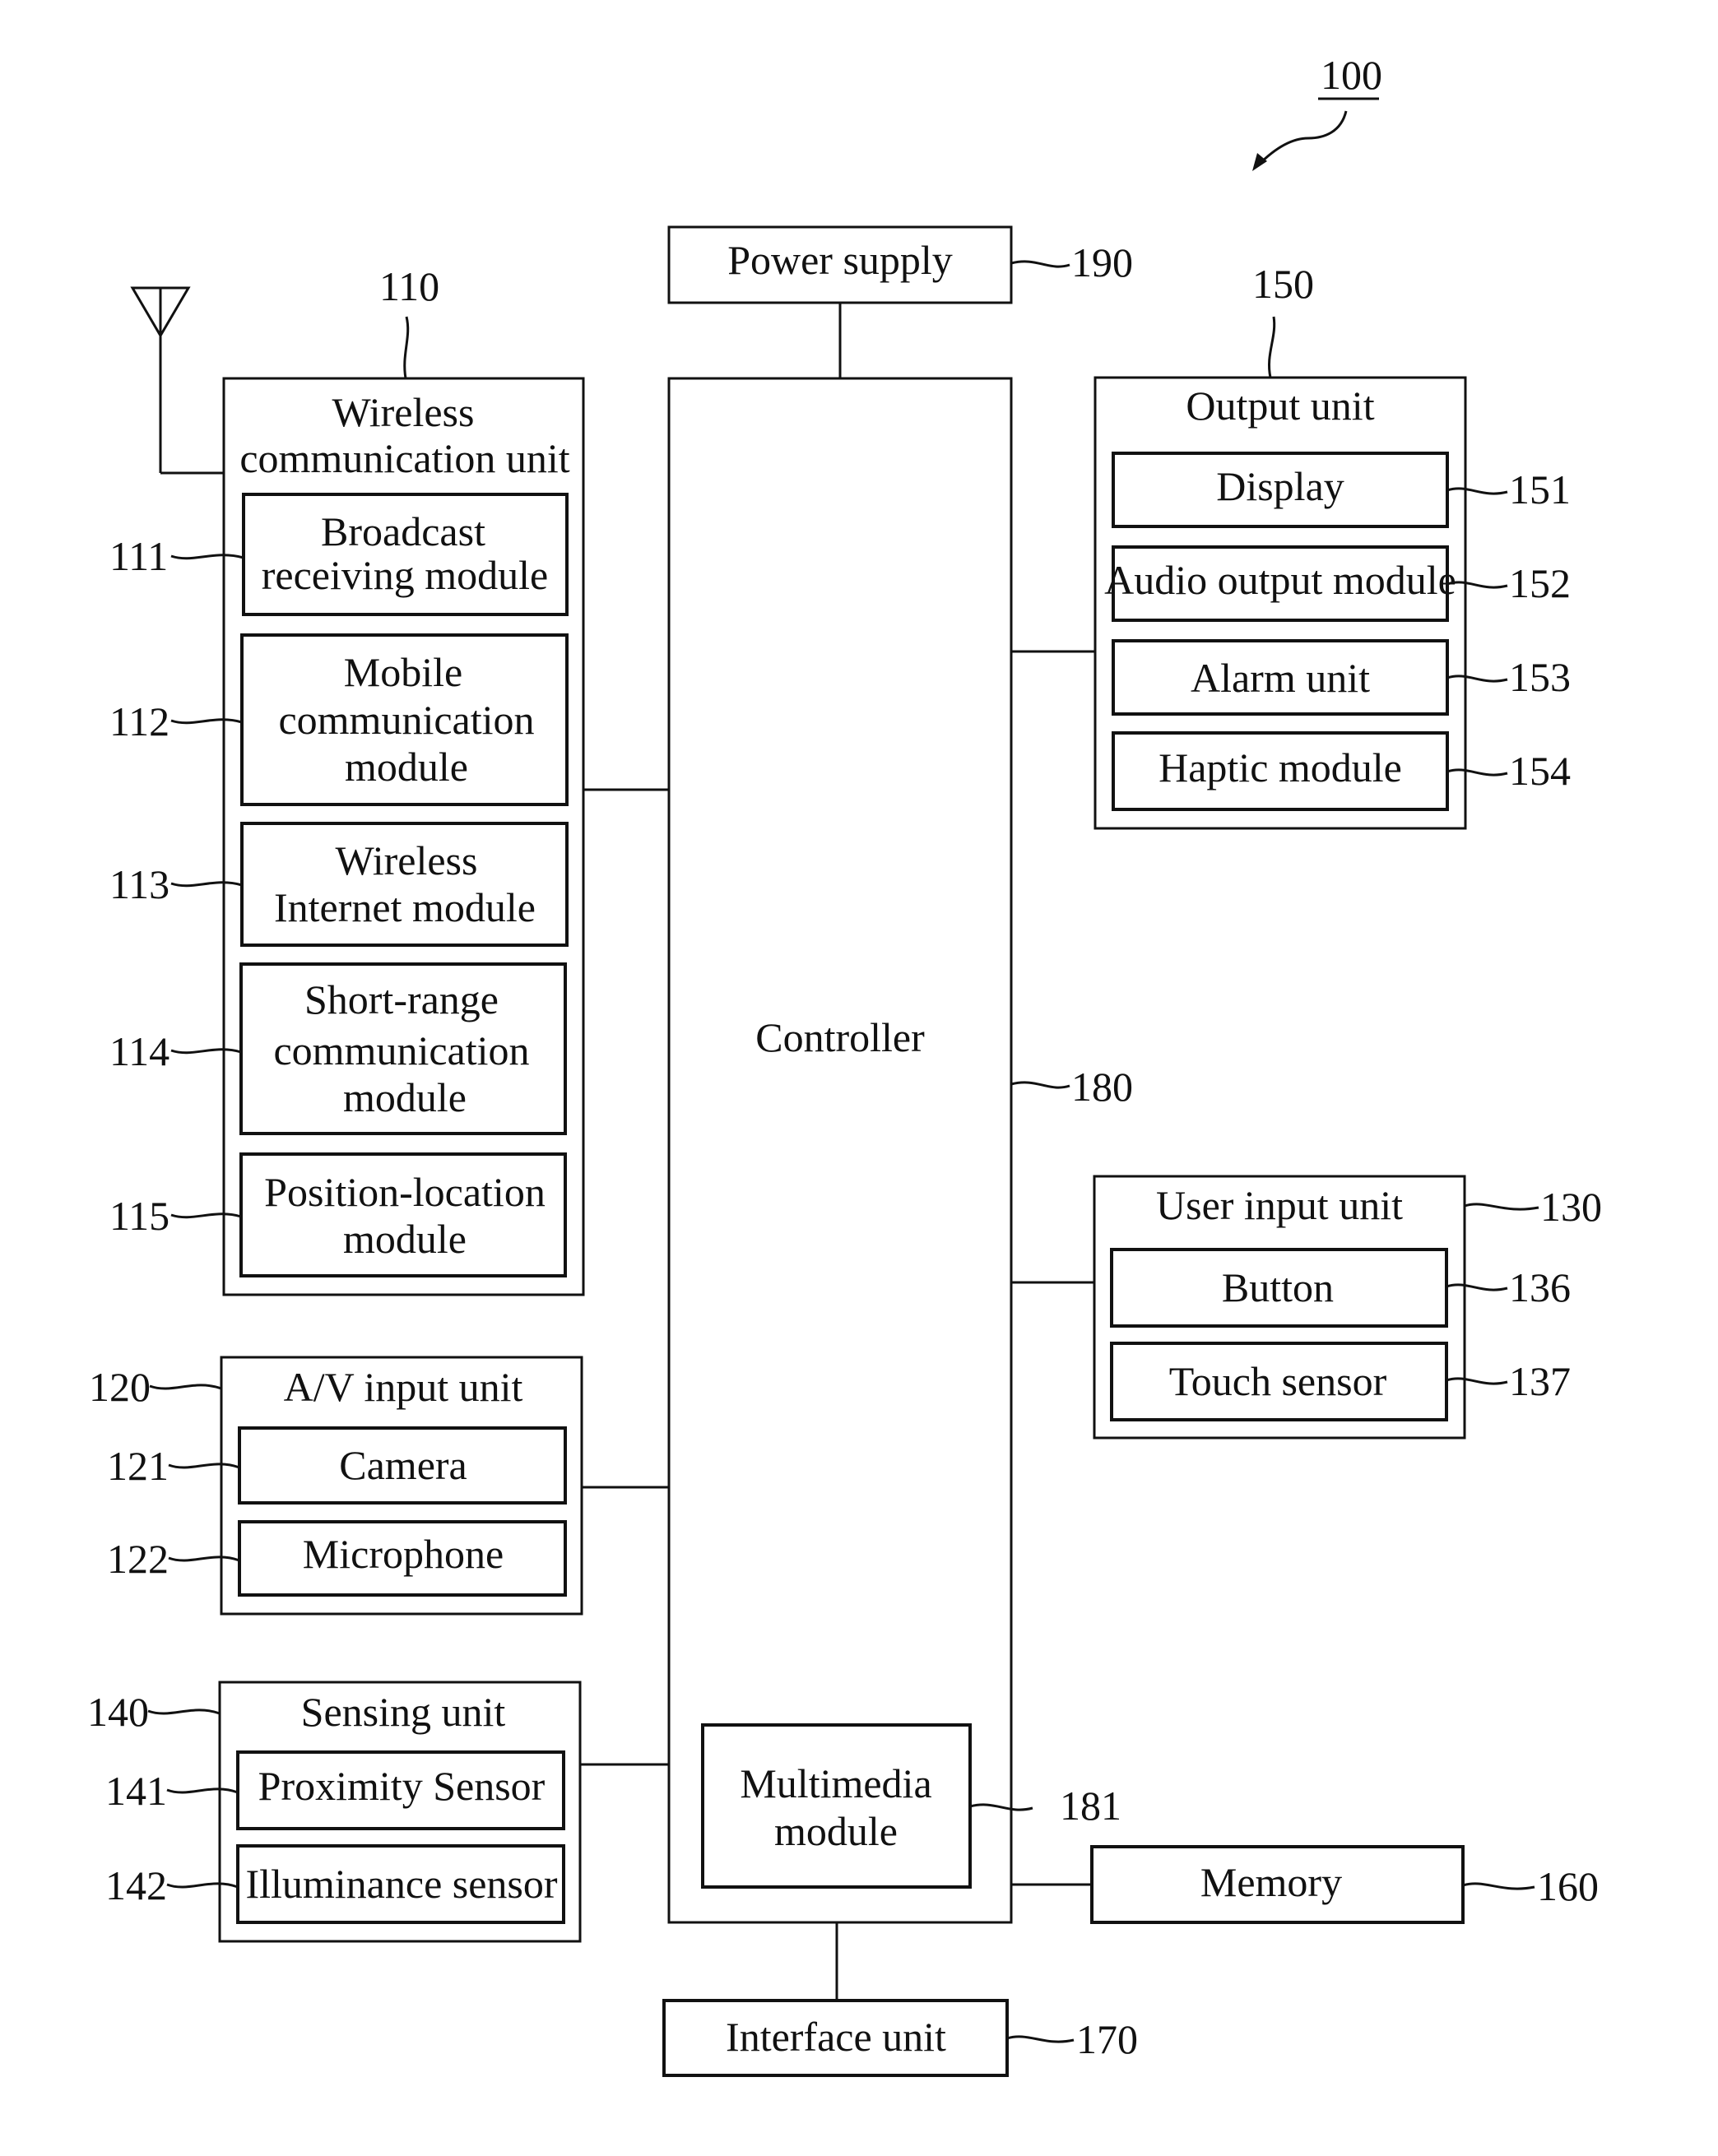  I want to click on short-range-ref: 114, so click(139, 1051).